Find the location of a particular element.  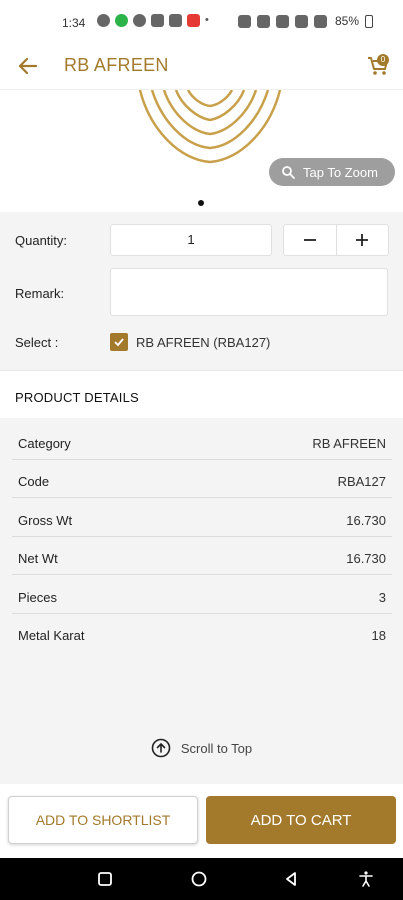

quantity-stepper is located at coordinates (336, 240).